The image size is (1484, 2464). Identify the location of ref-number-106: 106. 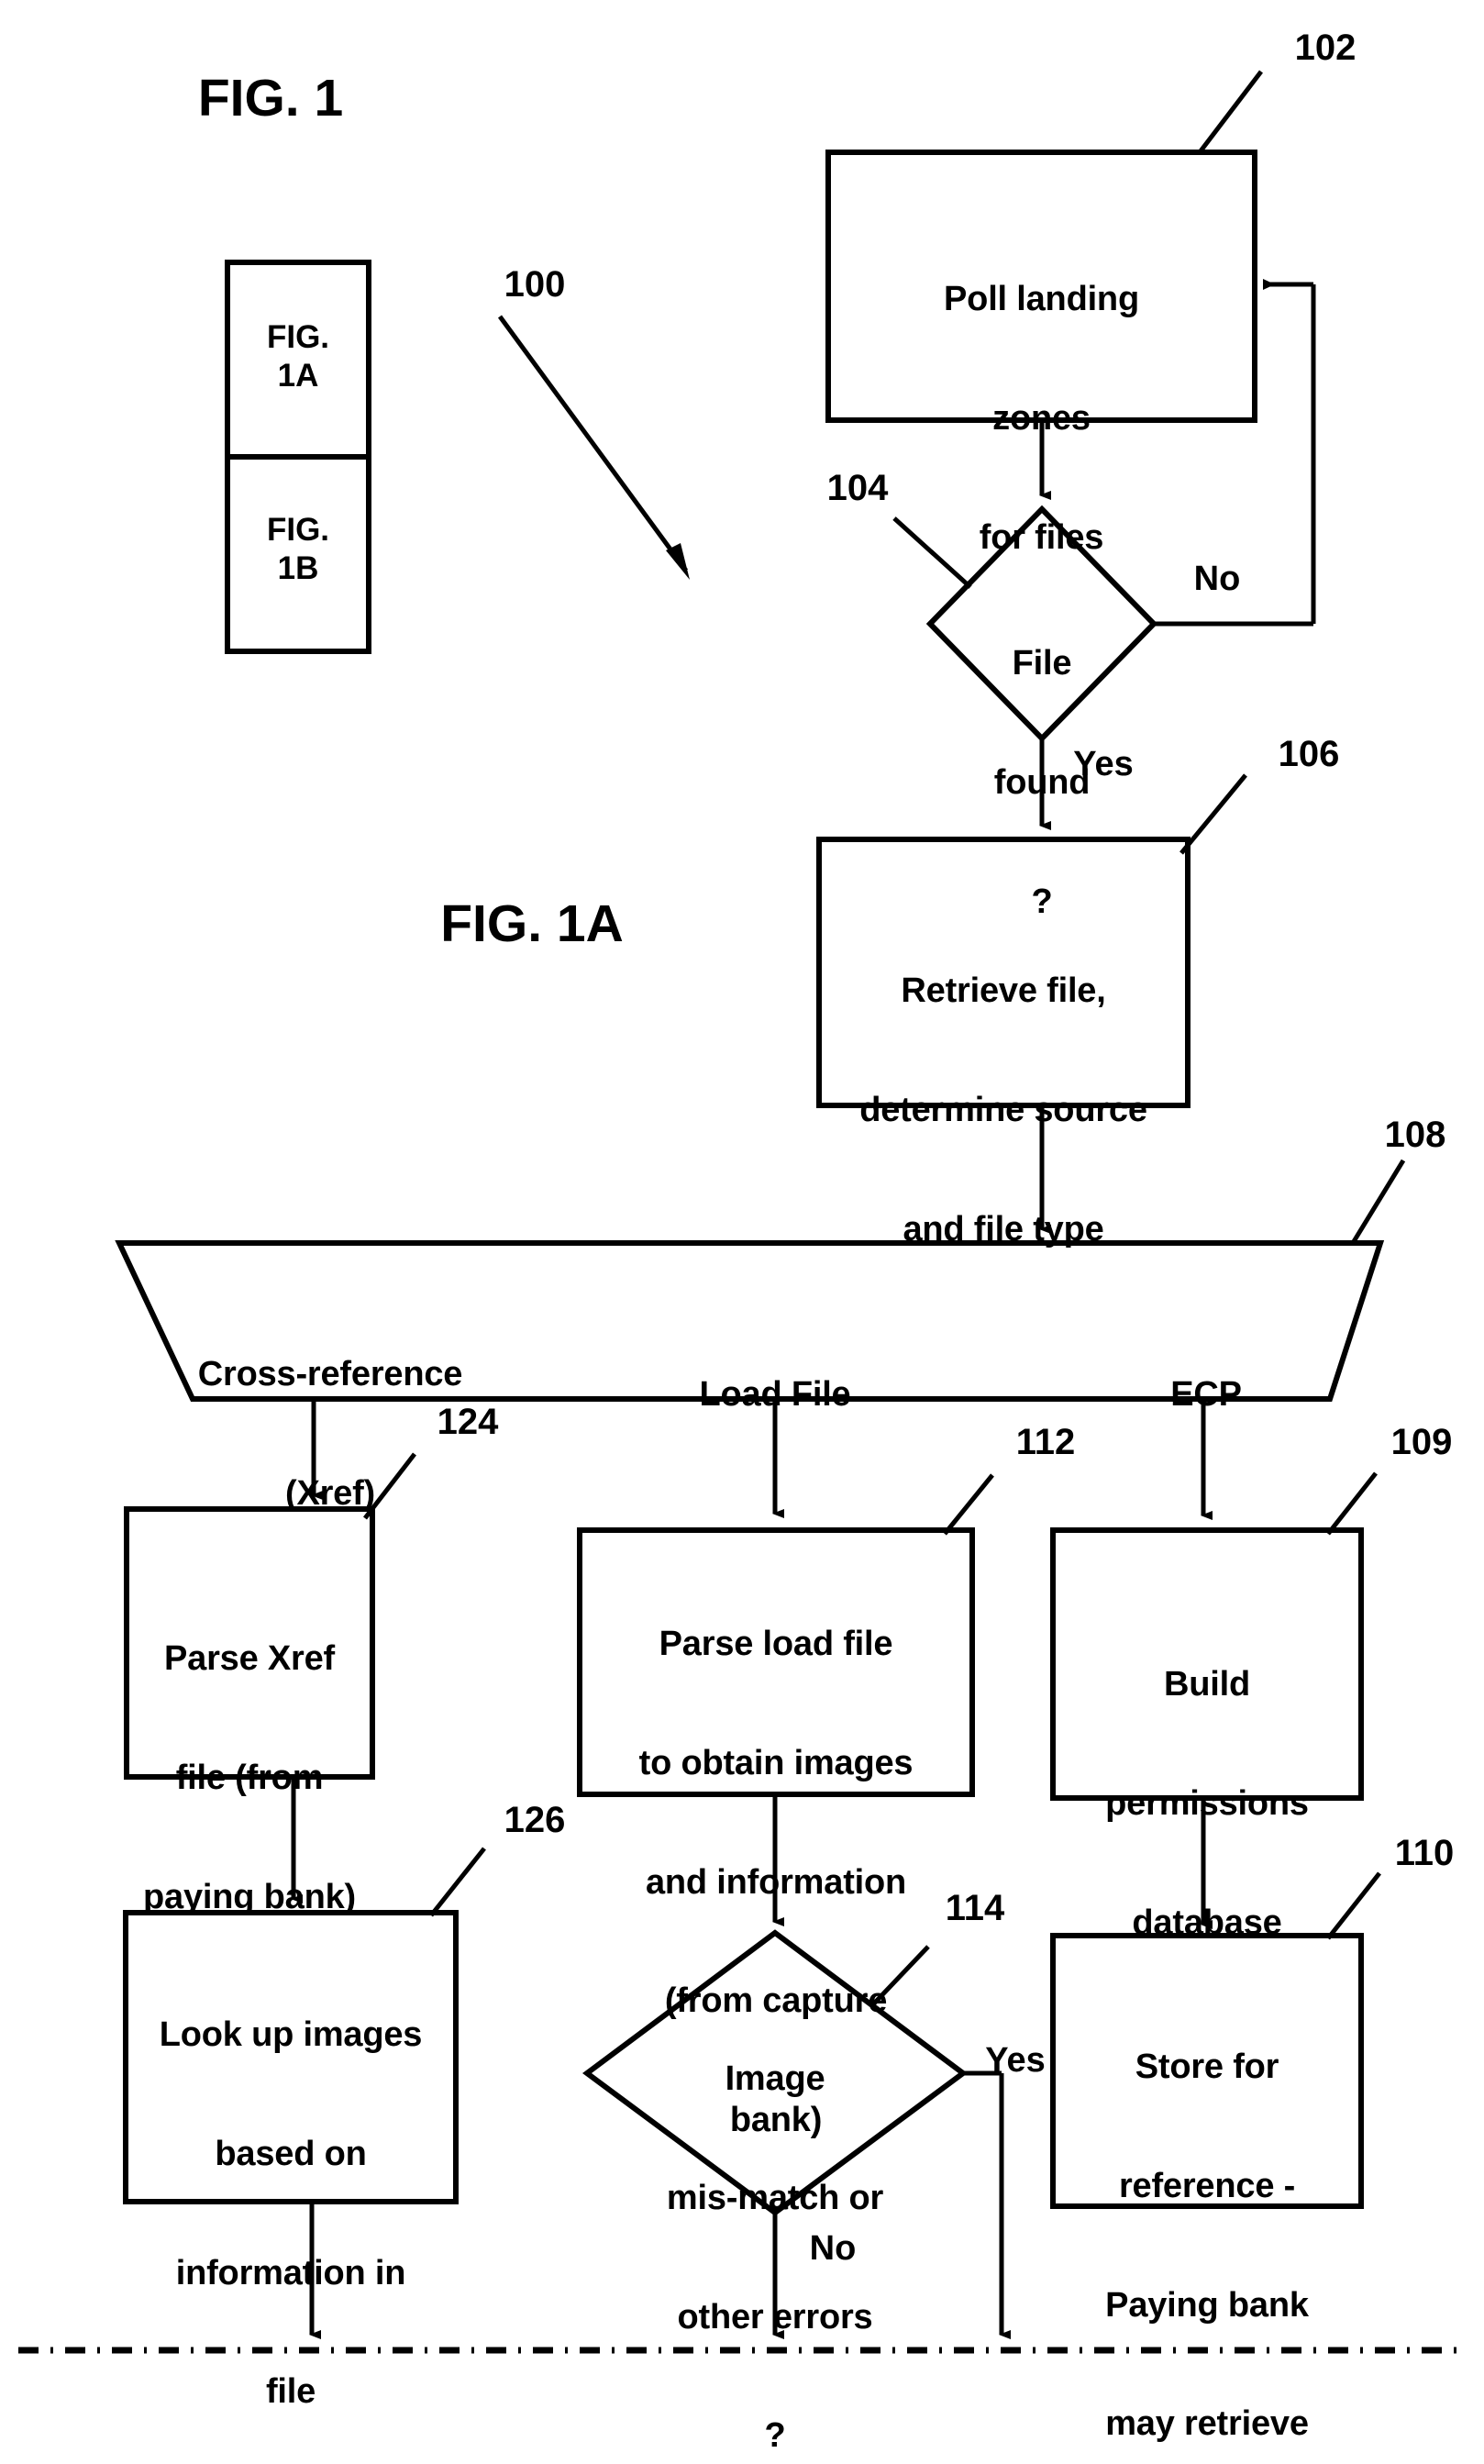
(1309, 754).